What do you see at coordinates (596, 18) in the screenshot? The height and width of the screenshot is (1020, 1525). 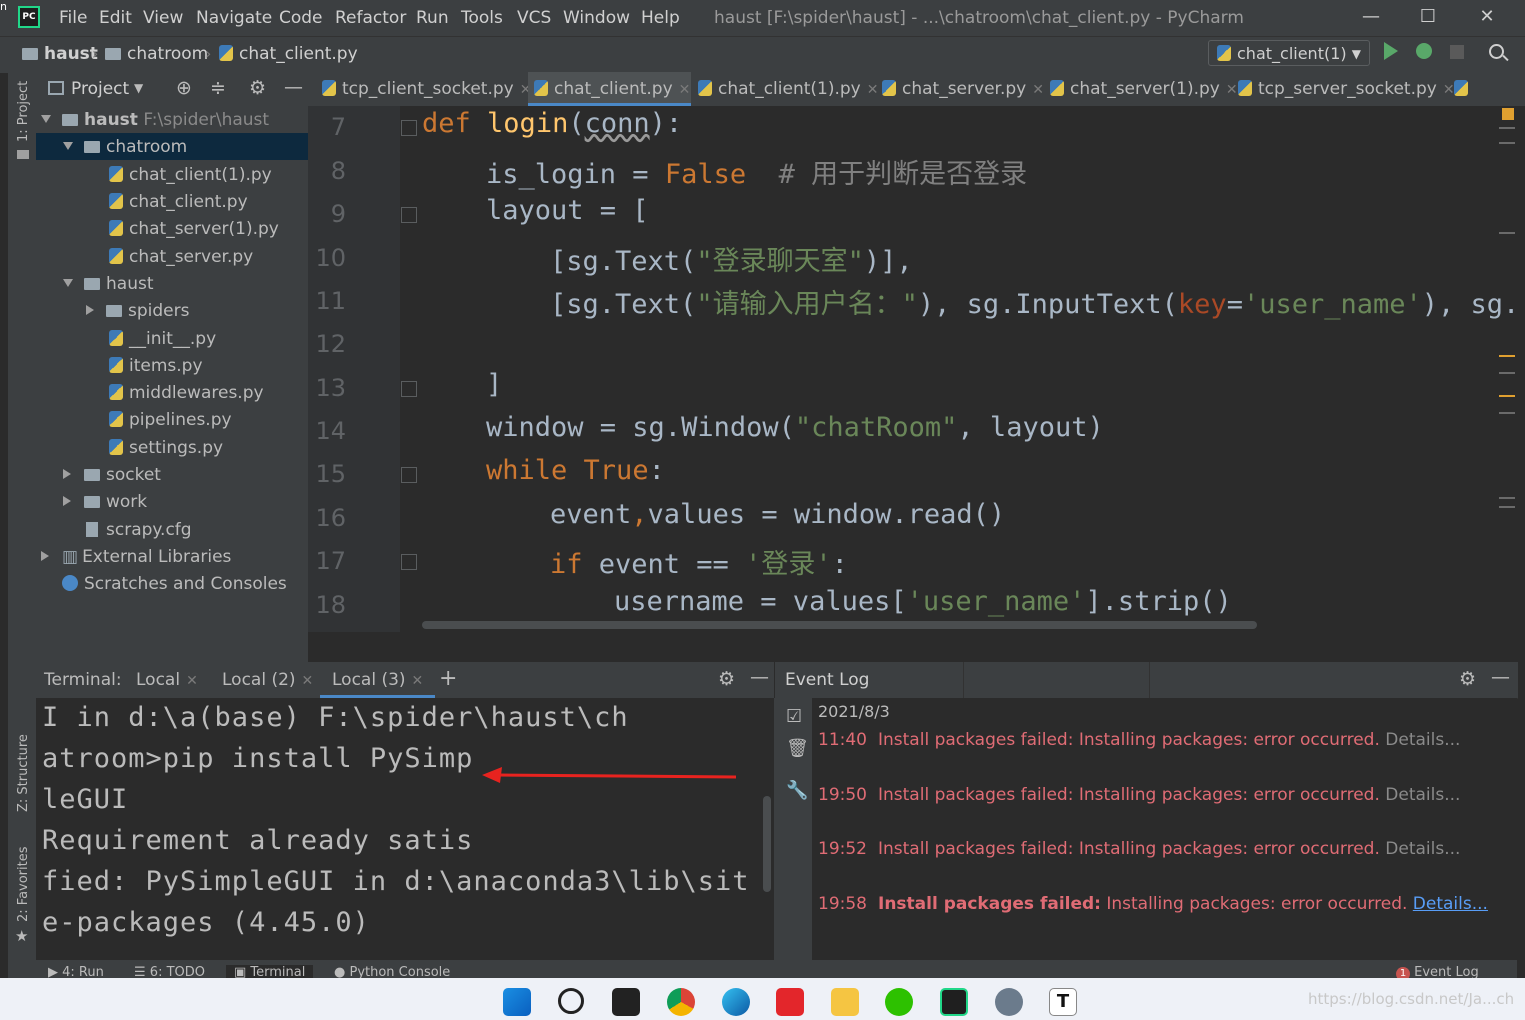 I see `menu-window: Window` at bounding box center [596, 18].